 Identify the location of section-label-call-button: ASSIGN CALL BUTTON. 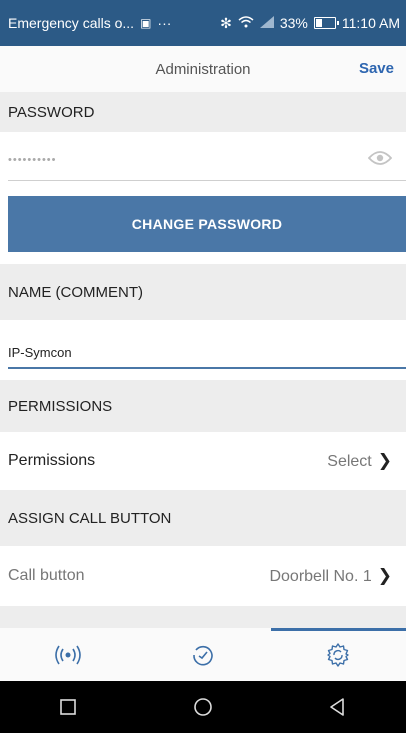
(90, 518).